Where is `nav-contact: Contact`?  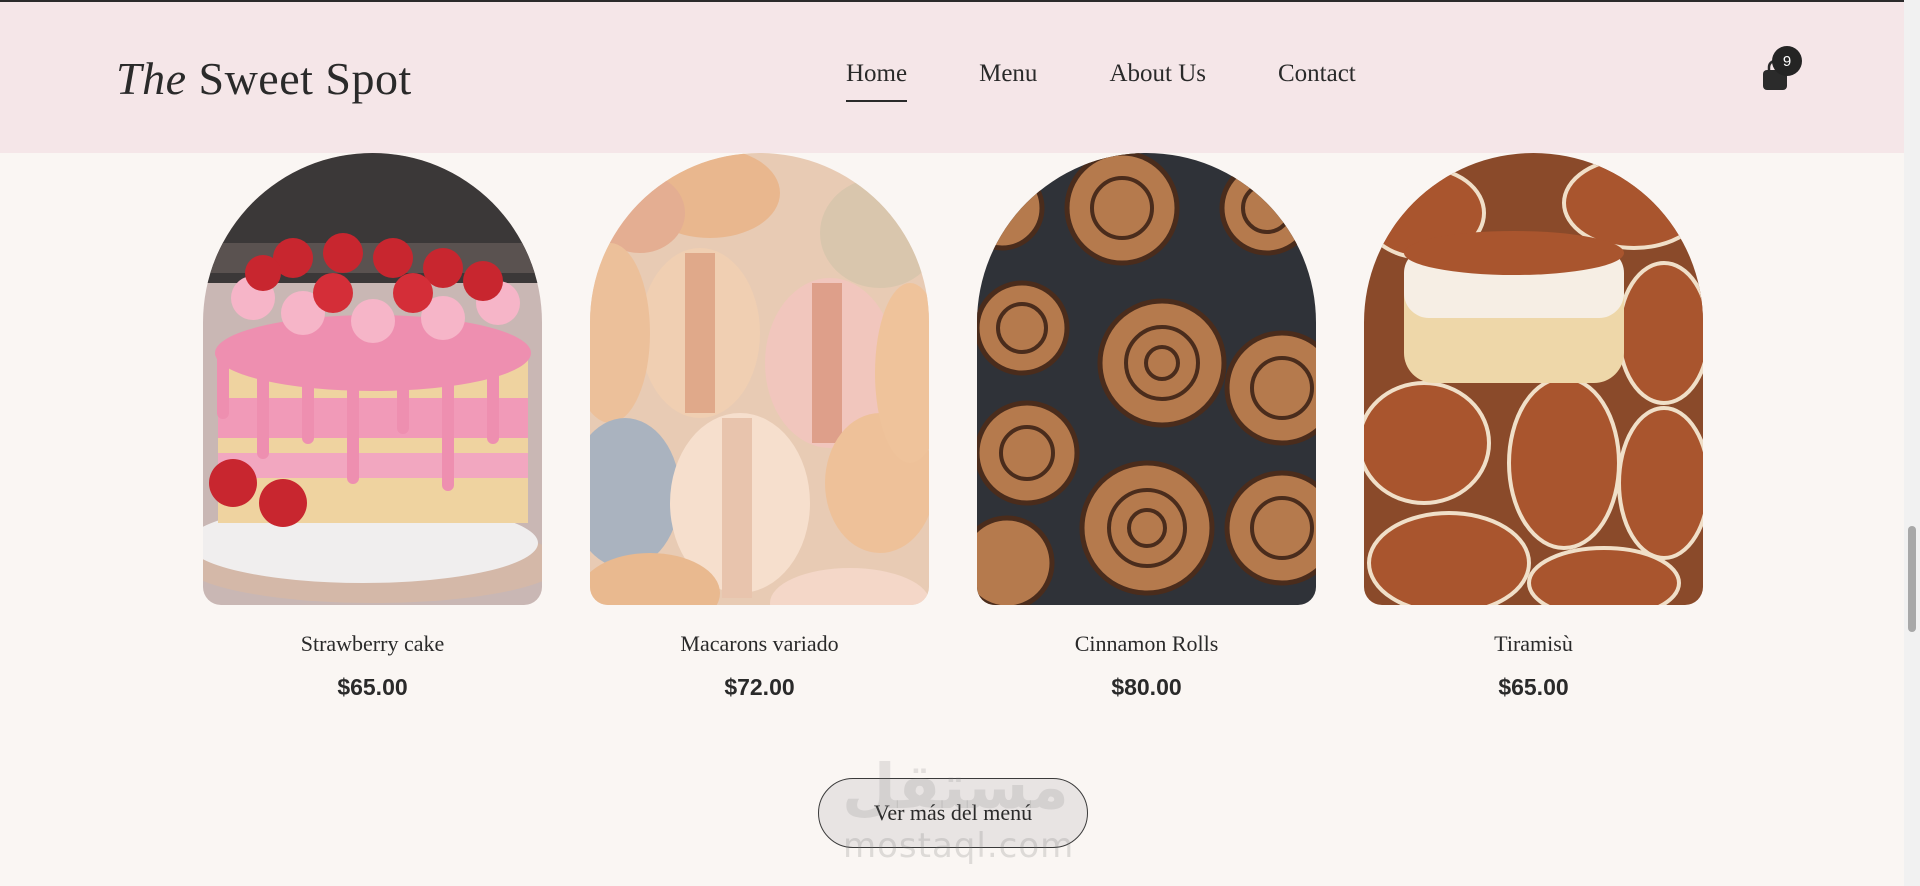 nav-contact: Contact is located at coordinates (1317, 81).